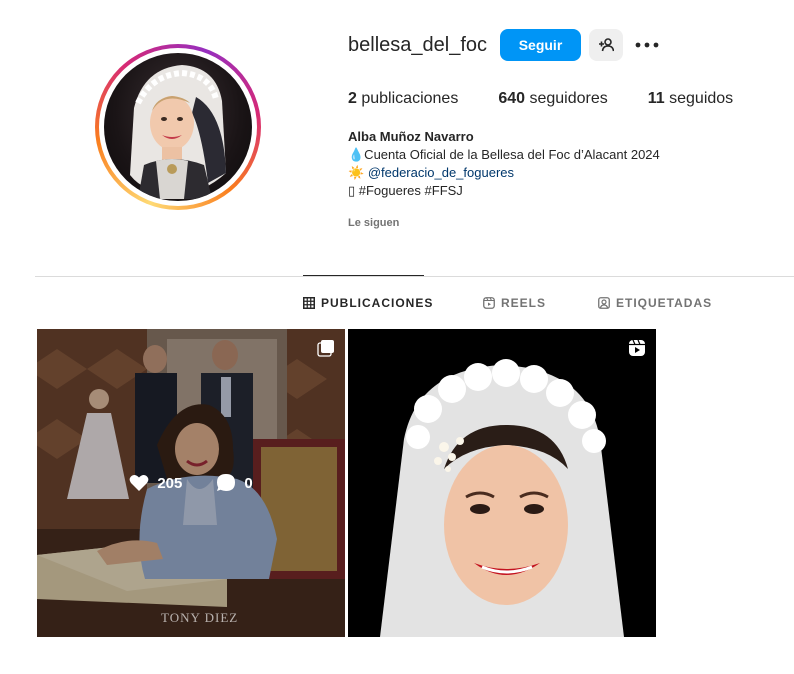  I want to click on followers-label: seguidores, so click(568, 98).